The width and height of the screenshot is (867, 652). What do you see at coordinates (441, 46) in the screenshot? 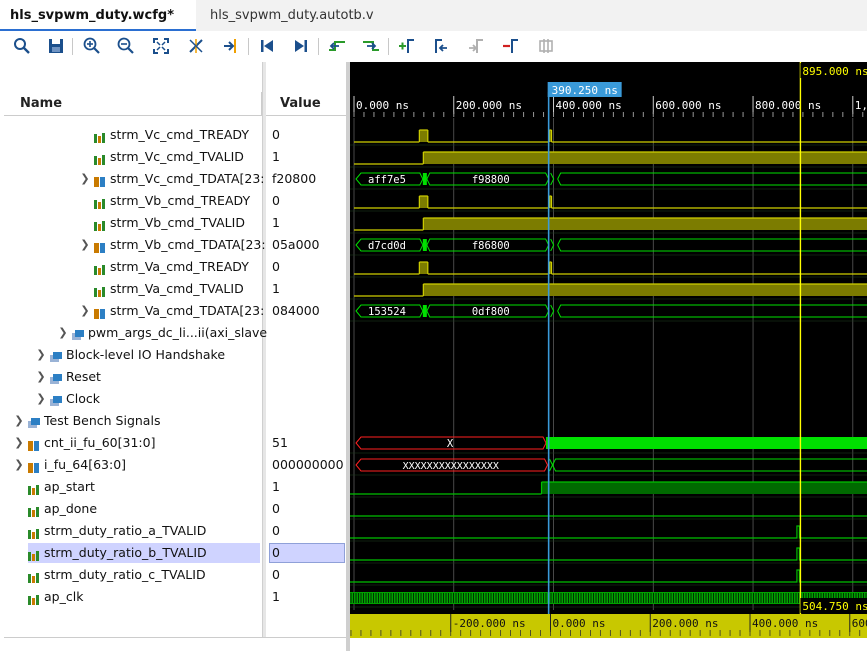
I see `previous-marker-icon` at bounding box center [441, 46].